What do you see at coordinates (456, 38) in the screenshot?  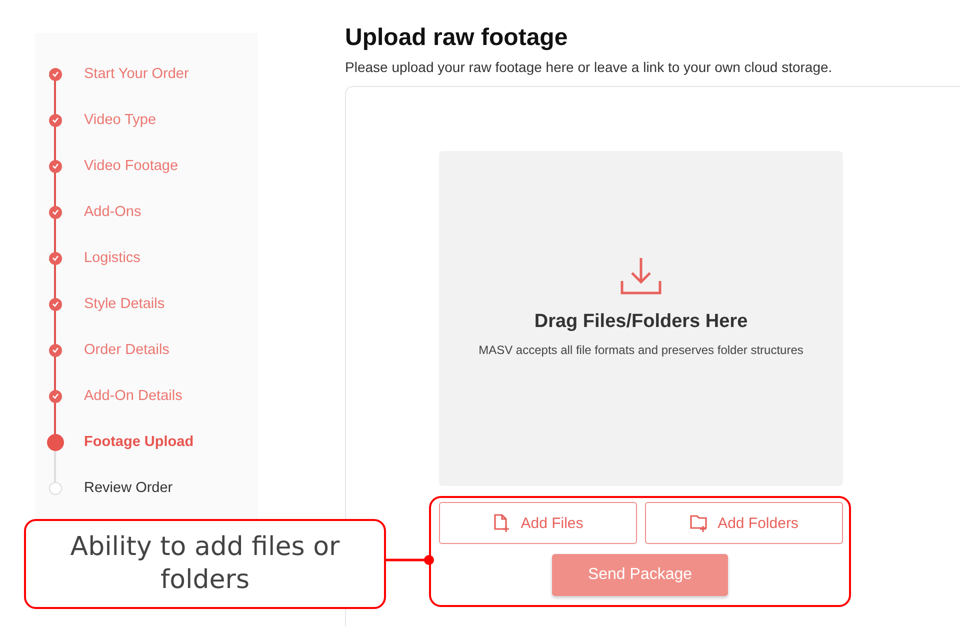 I see `page-title: Upload raw footage` at bounding box center [456, 38].